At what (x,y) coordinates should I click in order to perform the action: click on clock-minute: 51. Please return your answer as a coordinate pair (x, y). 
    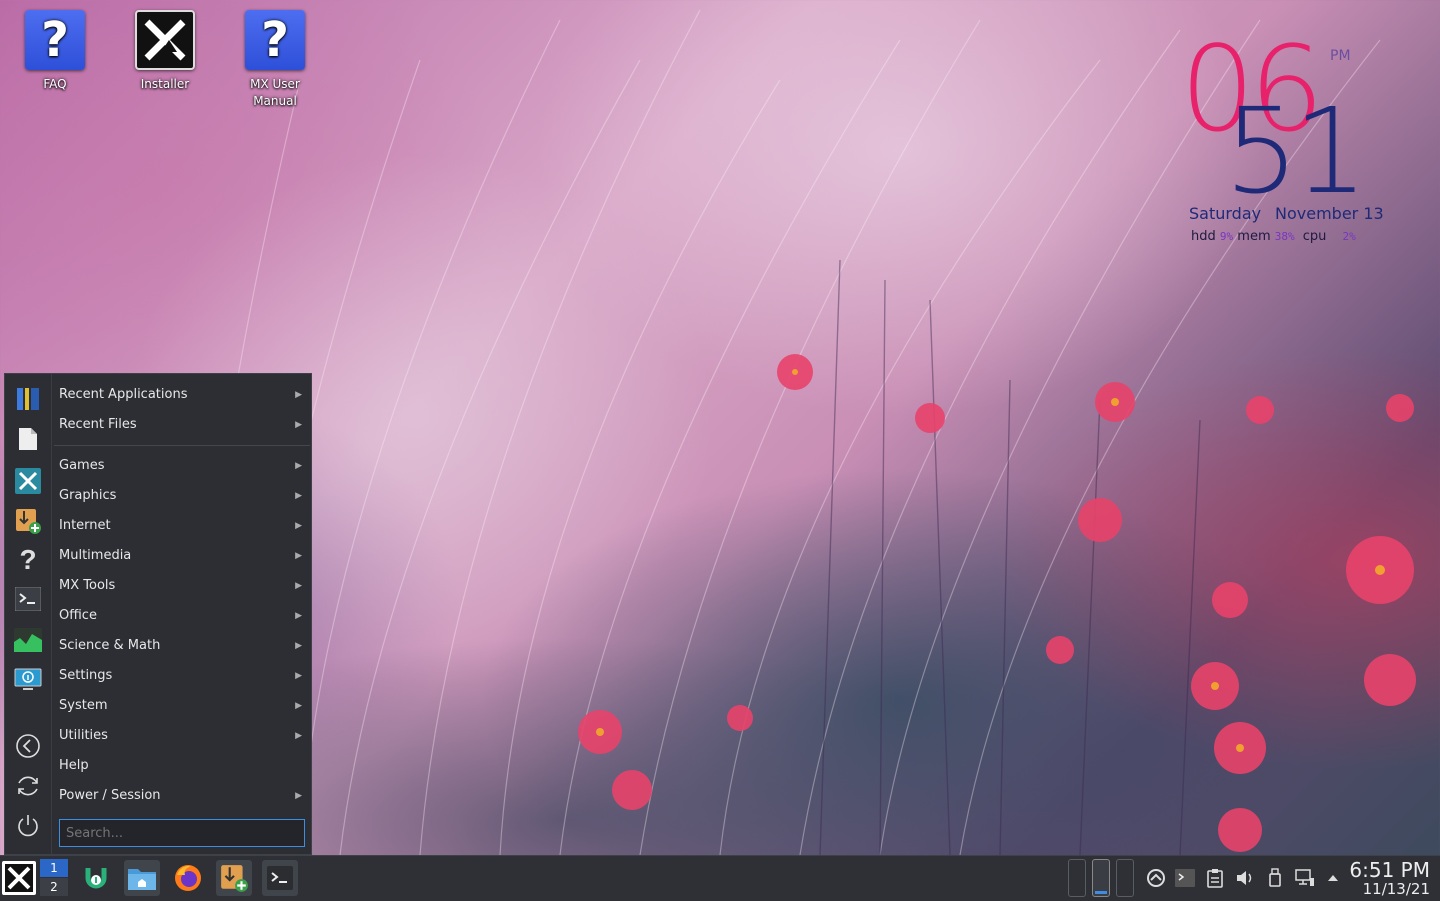
    Looking at the image, I should click on (1296, 151).